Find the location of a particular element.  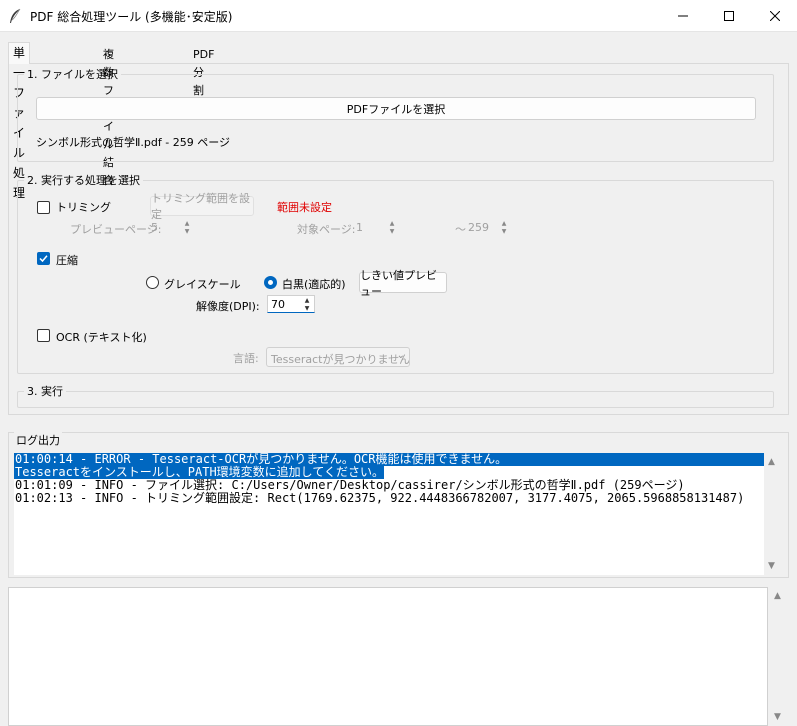

tab-single-file: 単一ファイル処理 is located at coordinates (19, 121).